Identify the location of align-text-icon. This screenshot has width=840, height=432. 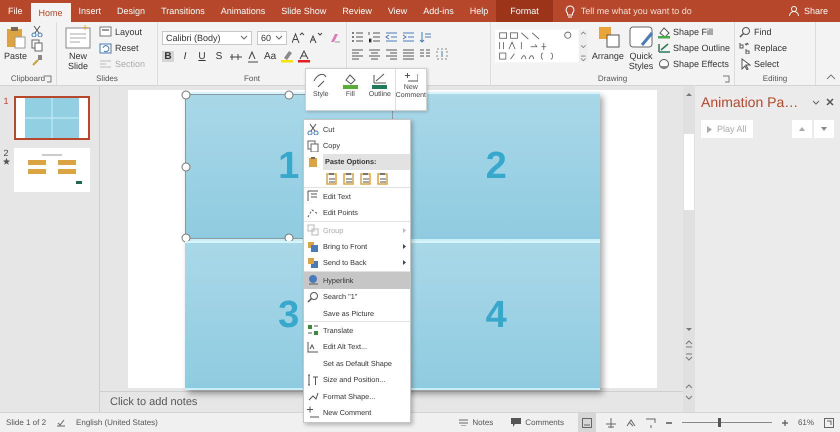
(442, 54).